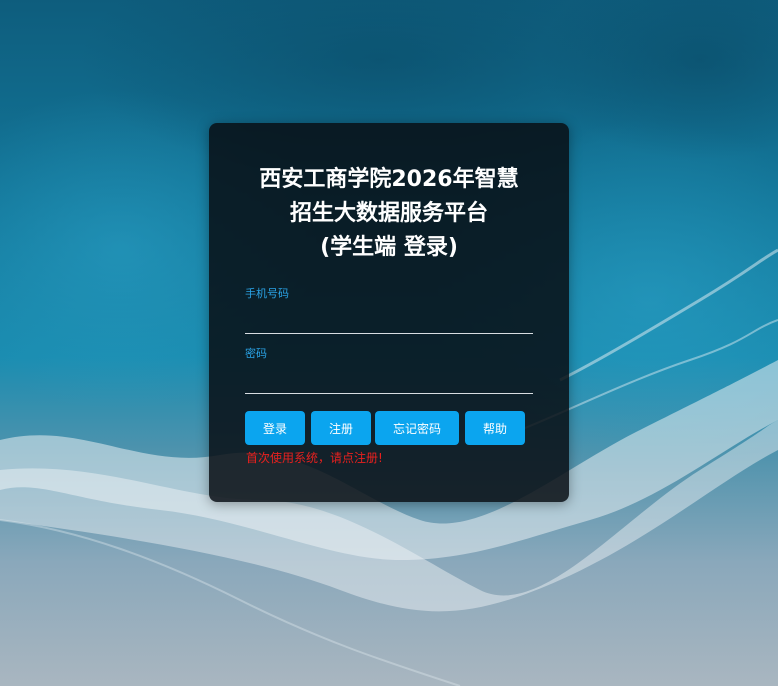 Image resolution: width=778 pixels, height=686 pixels. What do you see at coordinates (389, 382) in the screenshot?
I see `password-input` at bounding box center [389, 382].